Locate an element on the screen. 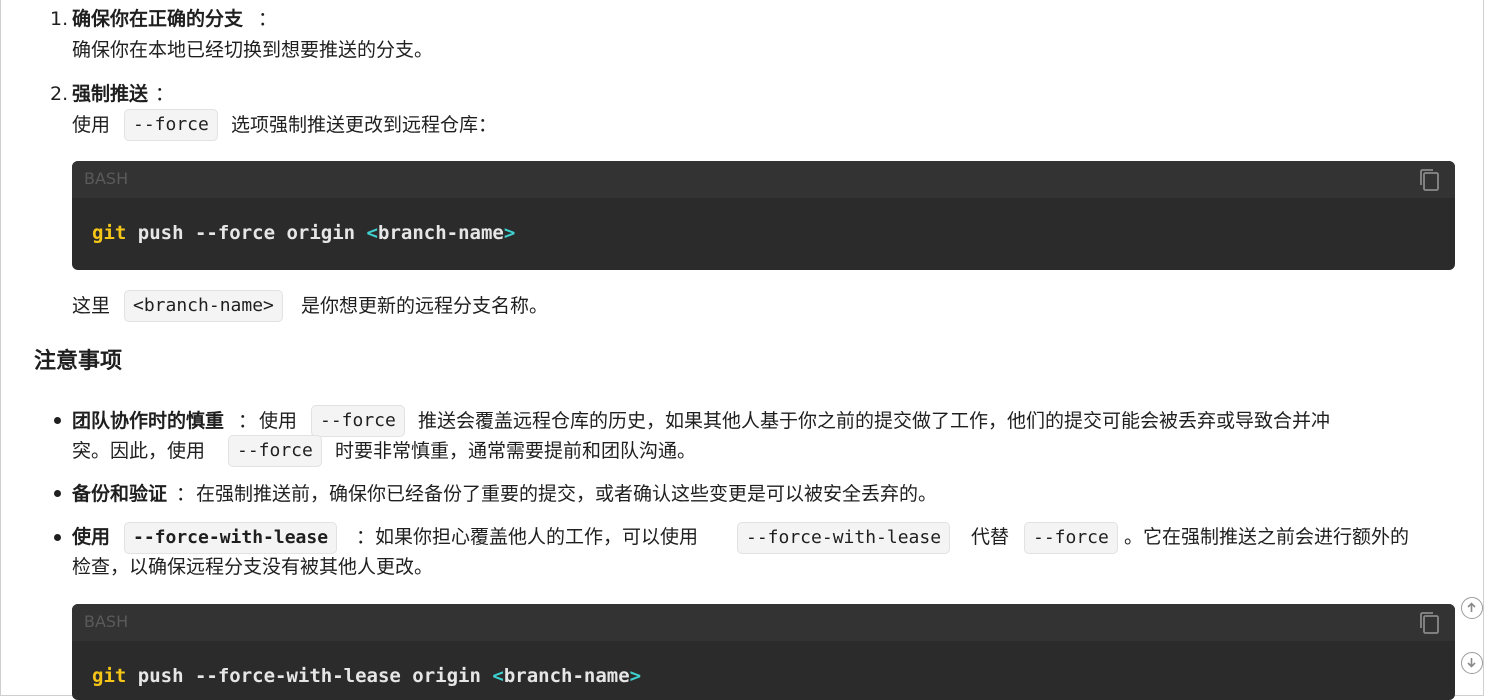 The width and height of the screenshot is (1489, 700). step-title: 强制推送 is located at coordinates (110, 94).